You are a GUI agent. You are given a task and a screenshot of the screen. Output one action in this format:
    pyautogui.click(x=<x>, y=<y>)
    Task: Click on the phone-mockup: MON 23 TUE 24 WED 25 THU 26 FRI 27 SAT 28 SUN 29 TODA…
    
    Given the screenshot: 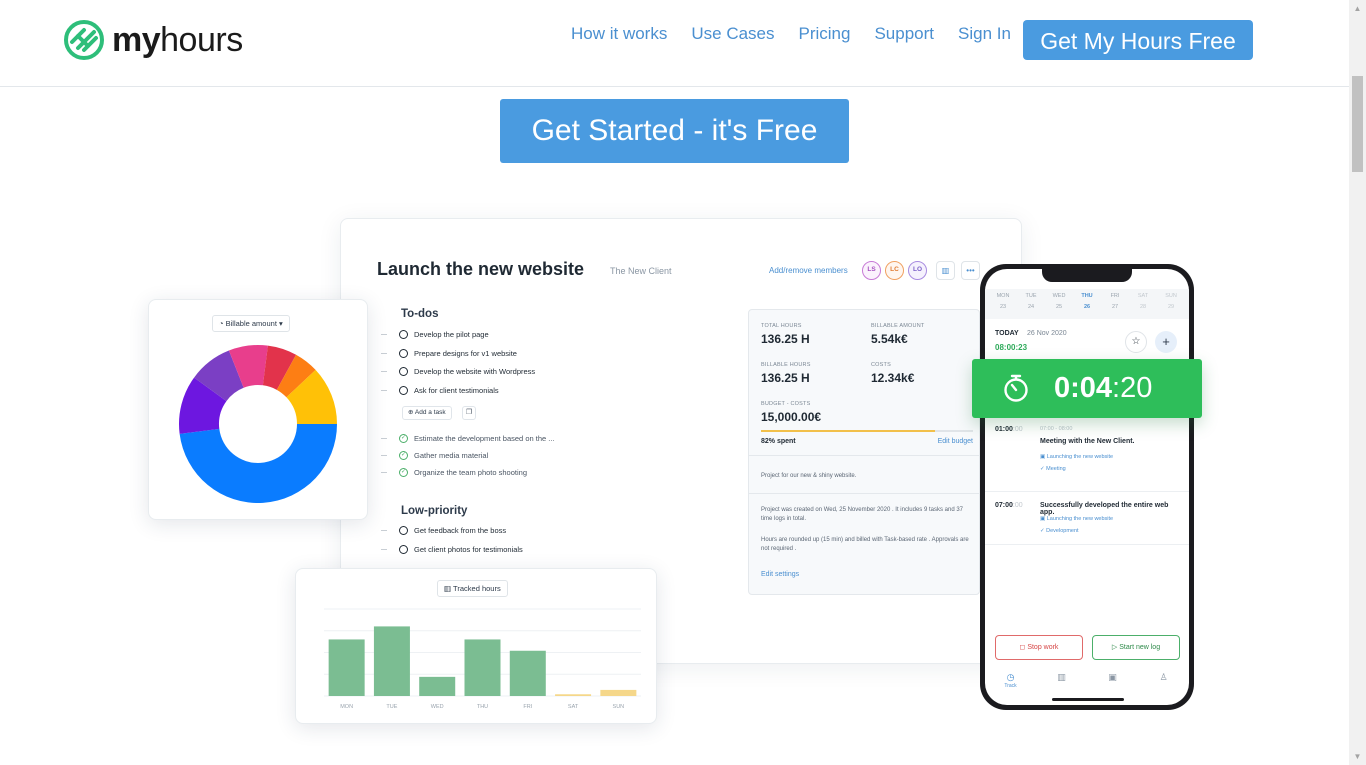 What is the action you would take?
    pyautogui.click(x=1087, y=487)
    